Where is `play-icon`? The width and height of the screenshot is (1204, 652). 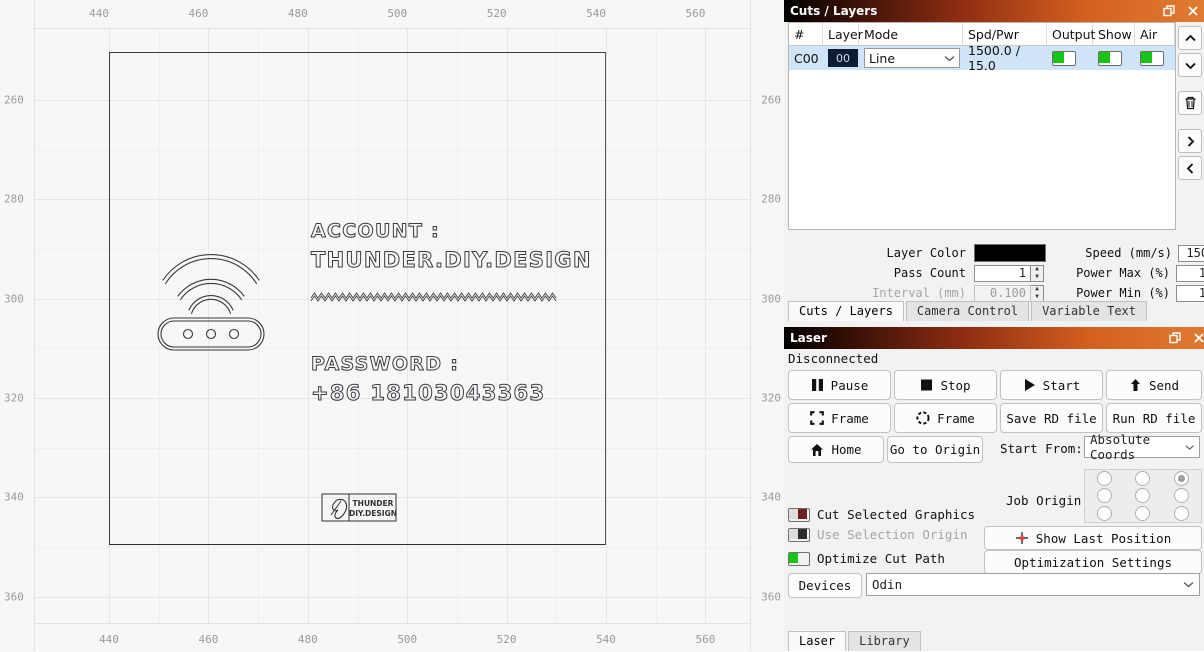 play-icon is located at coordinates (1029, 385).